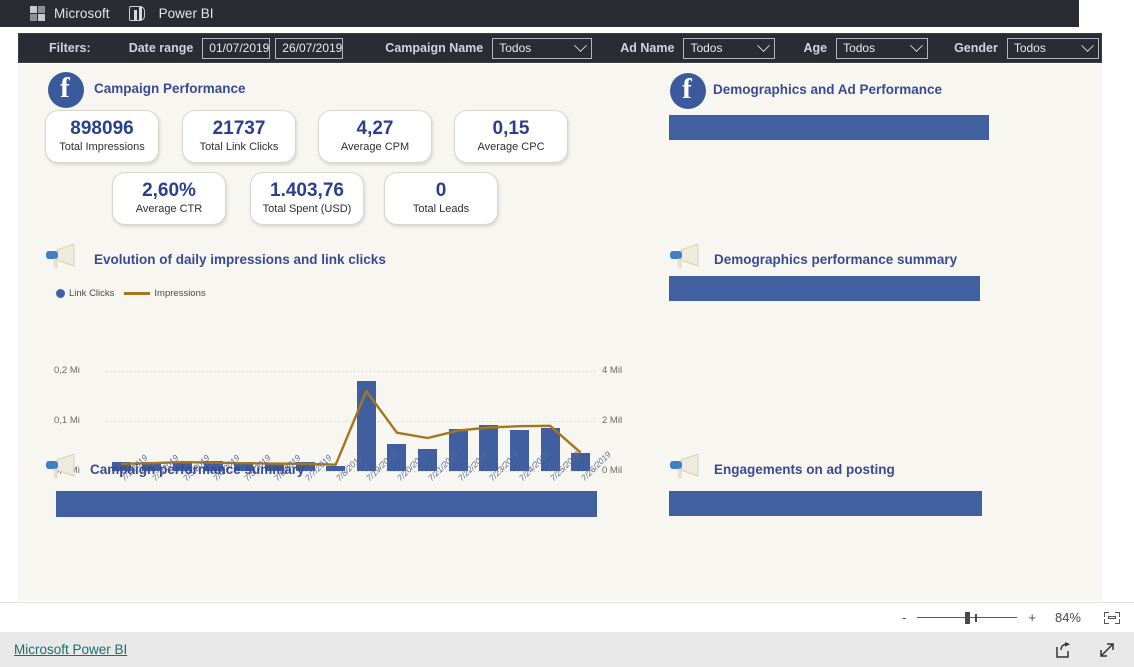 This screenshot has width=1134, height=667. I want to click on kpi-value: 898096, so click(102, 128).